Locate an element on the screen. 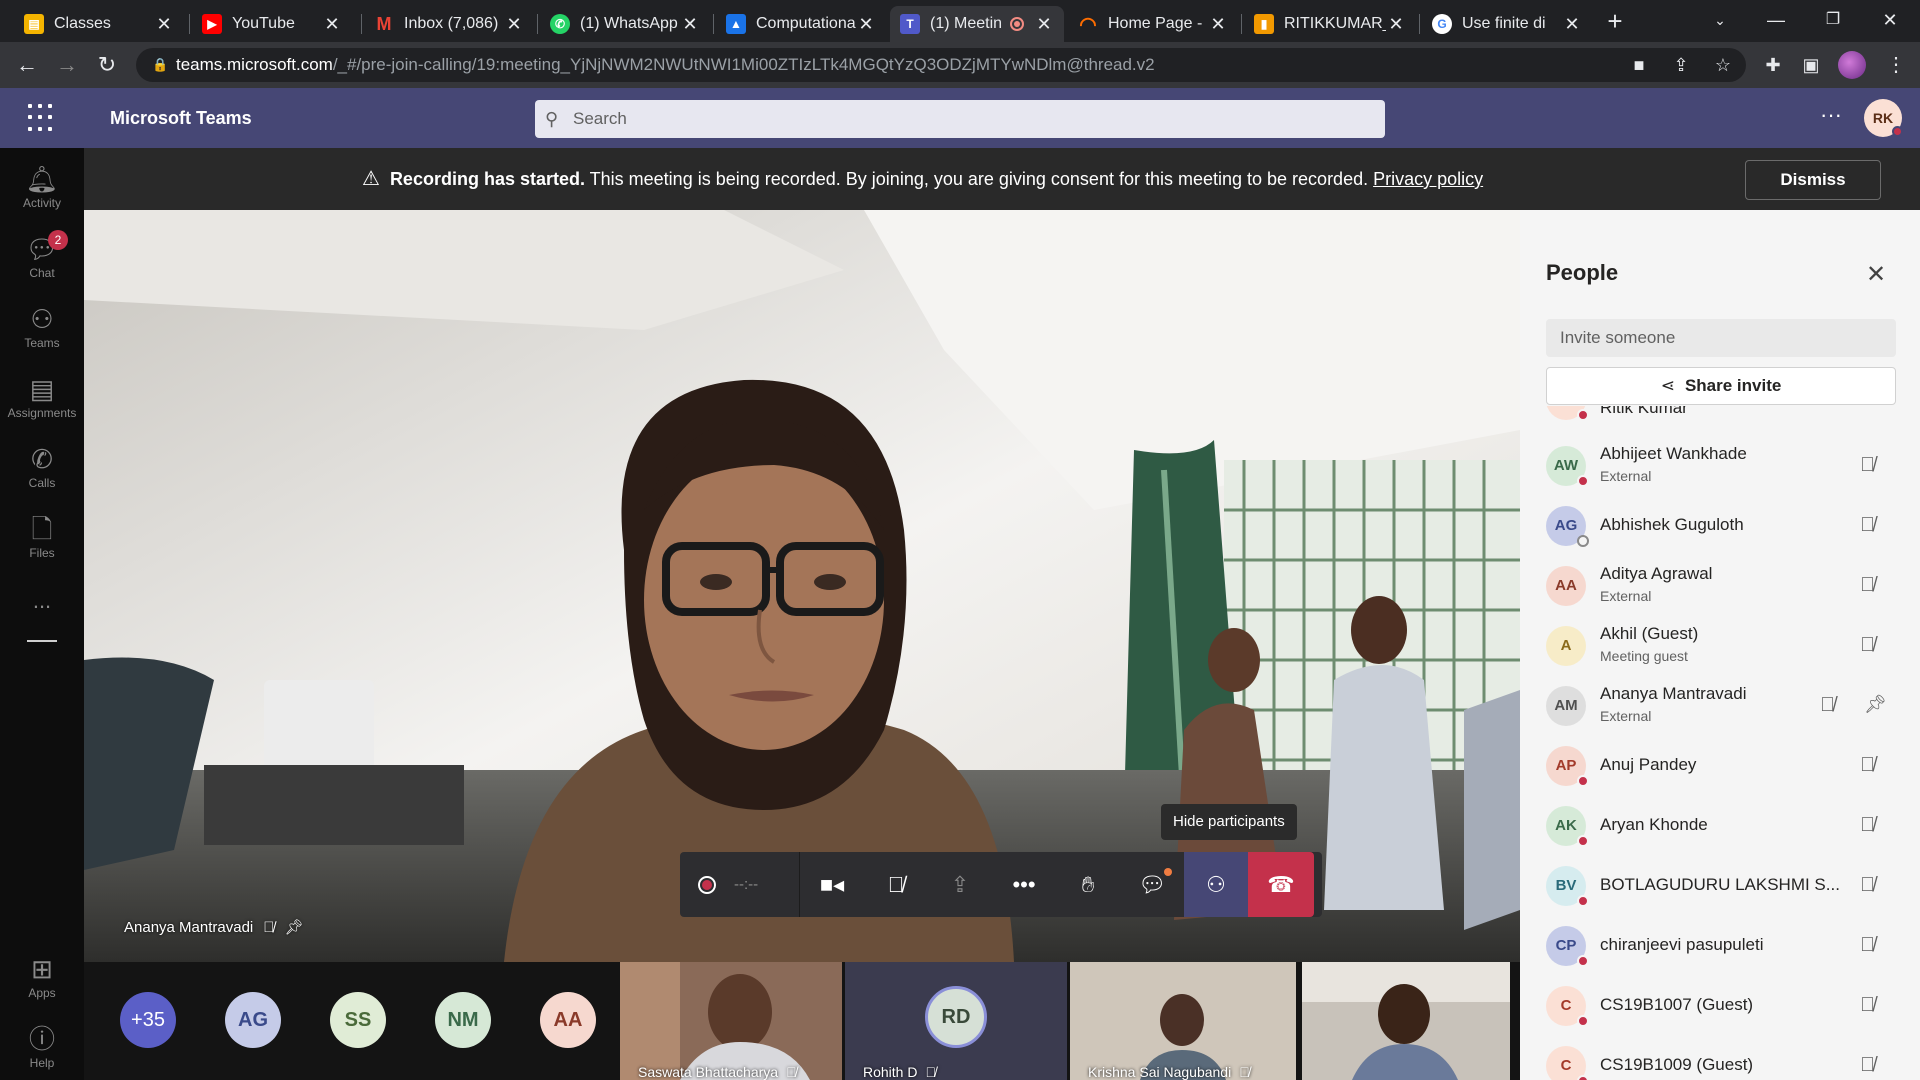 The image size is (1920, 1080). rail-item-activity: 🔔︎ Activity is located at coordinates (42, 189).